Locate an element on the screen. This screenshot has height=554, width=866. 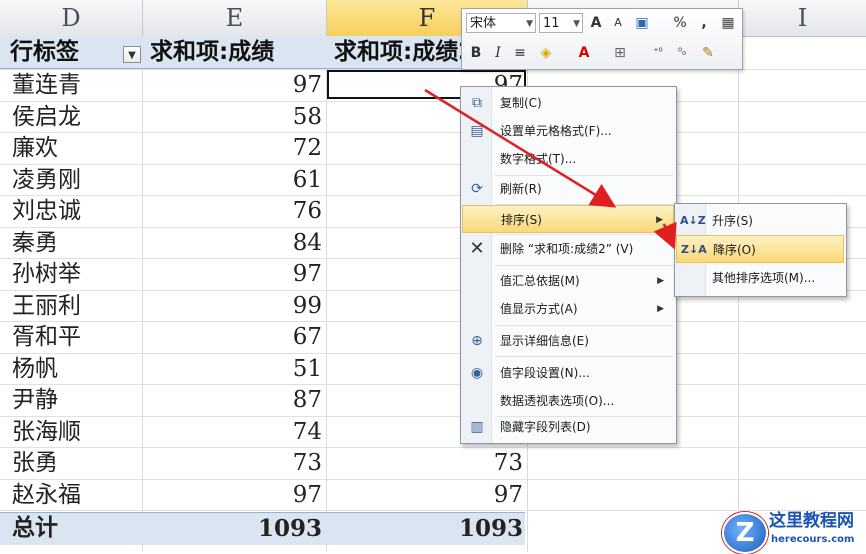
menu-item-show-details: ⊕ 显示详细信息(E) is located at coordinates (568, 341).